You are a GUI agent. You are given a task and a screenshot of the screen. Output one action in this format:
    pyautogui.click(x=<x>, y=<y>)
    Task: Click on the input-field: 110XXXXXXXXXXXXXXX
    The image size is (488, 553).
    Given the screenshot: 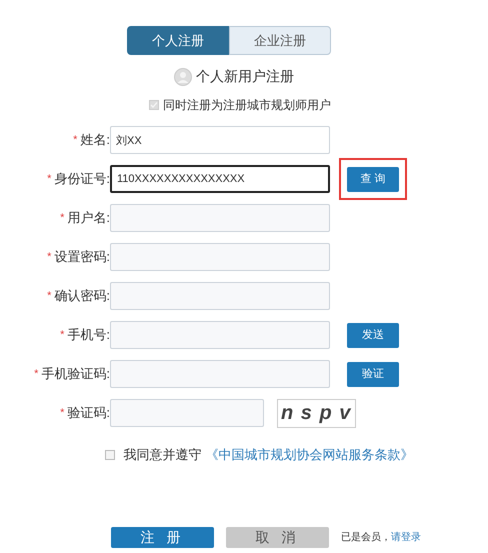 What is the action you would take?
    pyautogui.click(x=220, y=179)
    